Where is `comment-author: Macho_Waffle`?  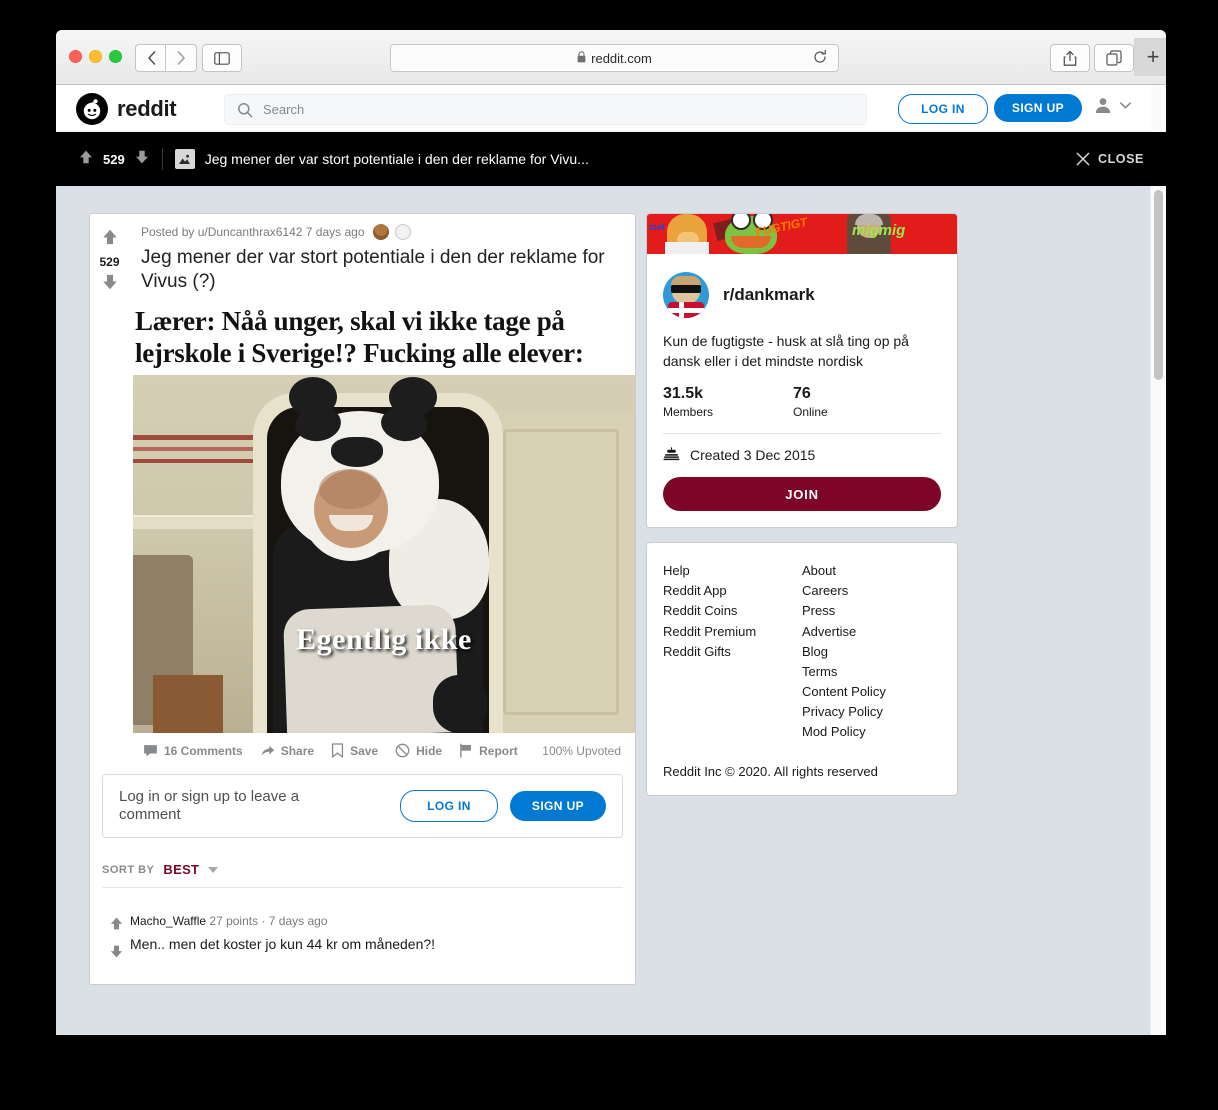
comment-author: Macho_Waffle is located at coordinates (168, 921).